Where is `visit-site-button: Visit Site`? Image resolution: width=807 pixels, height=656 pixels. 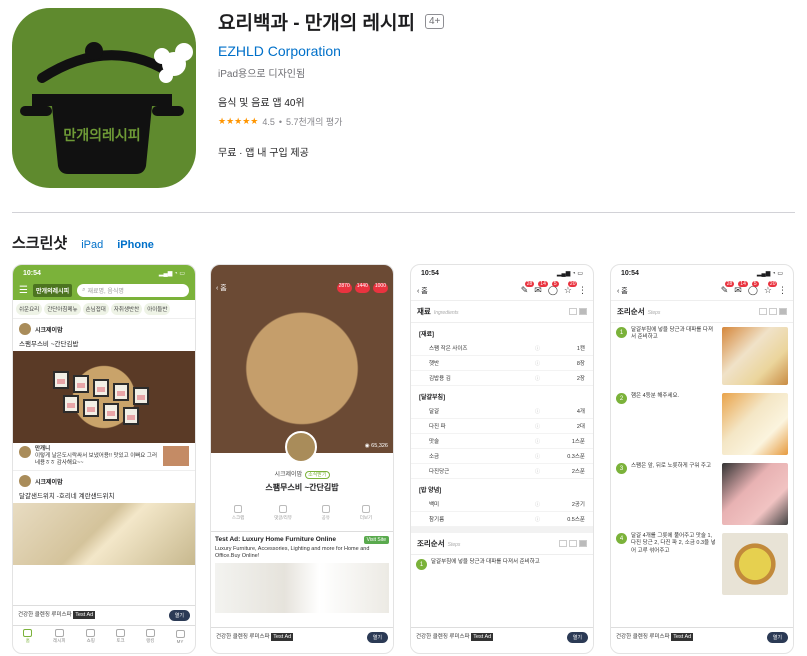
visit-site-button: Visit Site is located at coordinates (376, 540).